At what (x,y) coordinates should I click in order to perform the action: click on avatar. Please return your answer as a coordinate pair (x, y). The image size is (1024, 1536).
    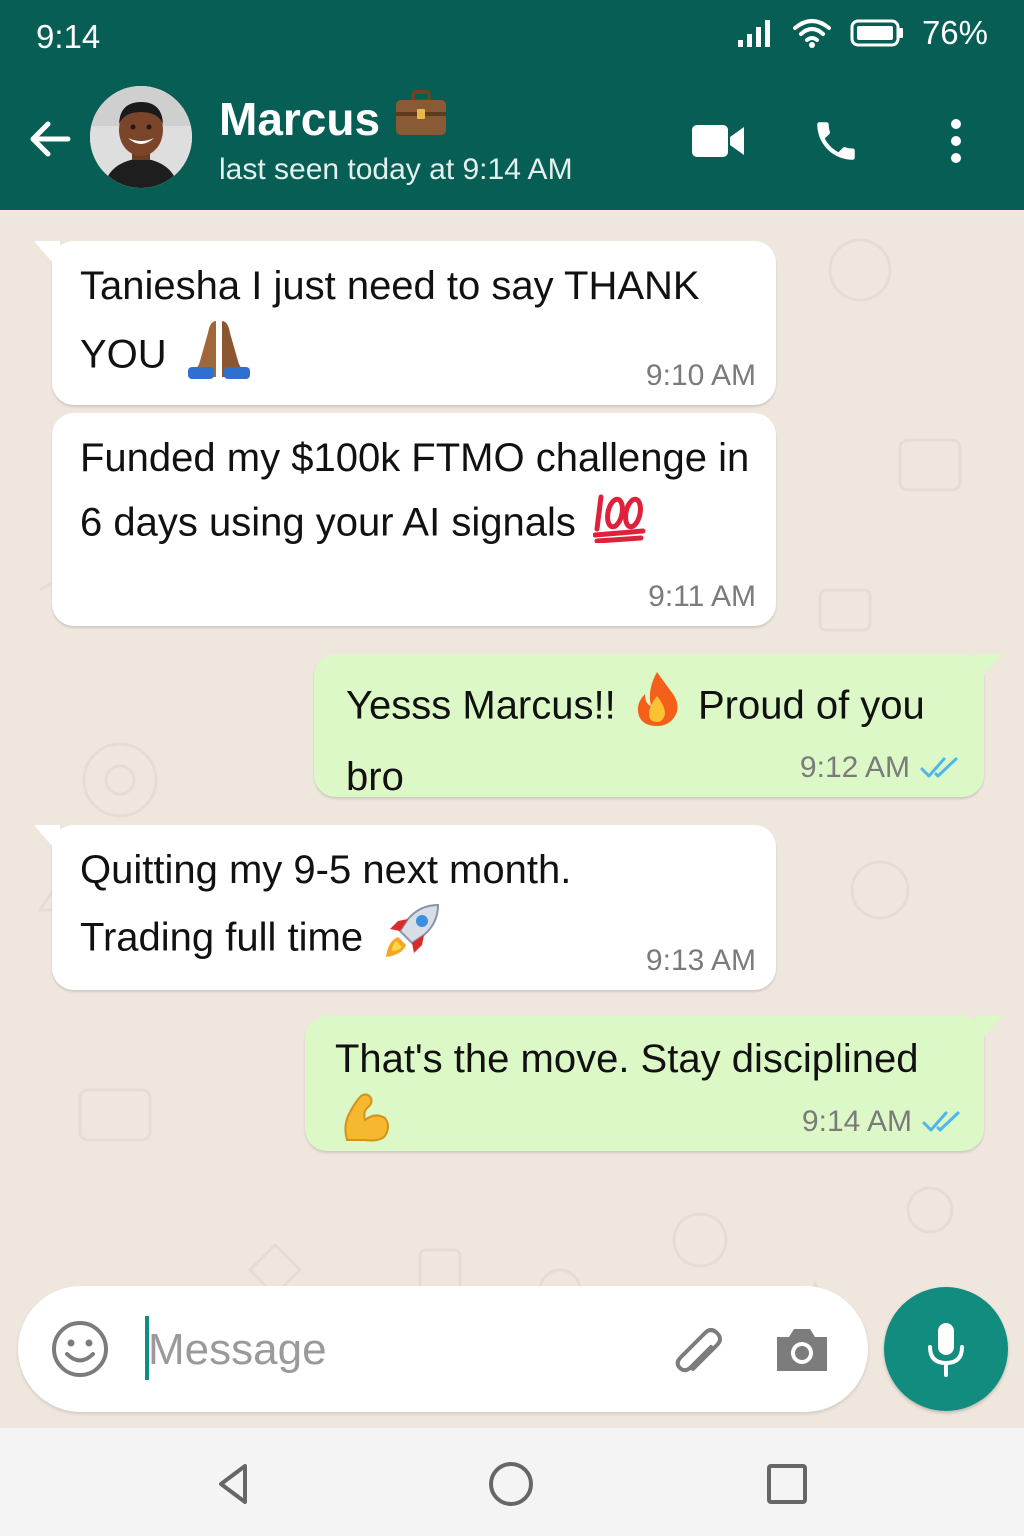
    Looking at the image, I should click on (141, 137).